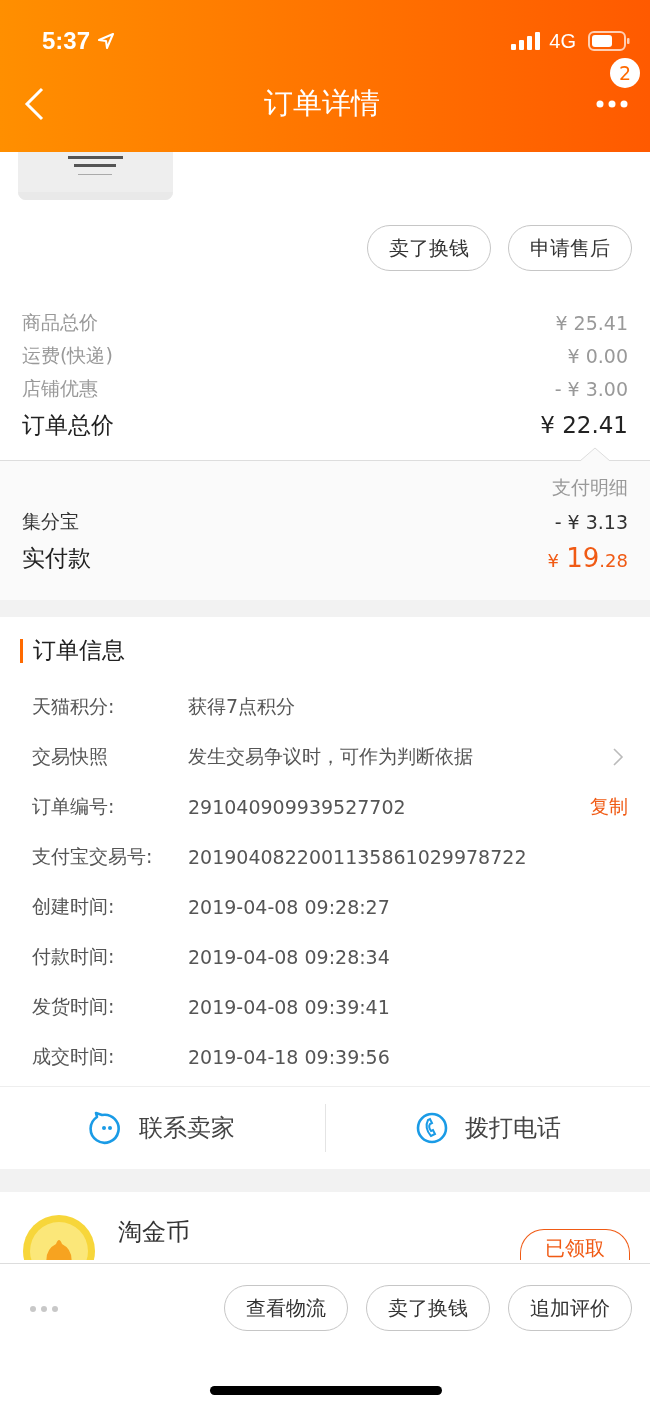 The width and height of the screenshot is (650, 1407). What do you see at coordinates (70, 756) in the screenshot?
I see `info-label: 交易快照` at bounding box center [70, 756].